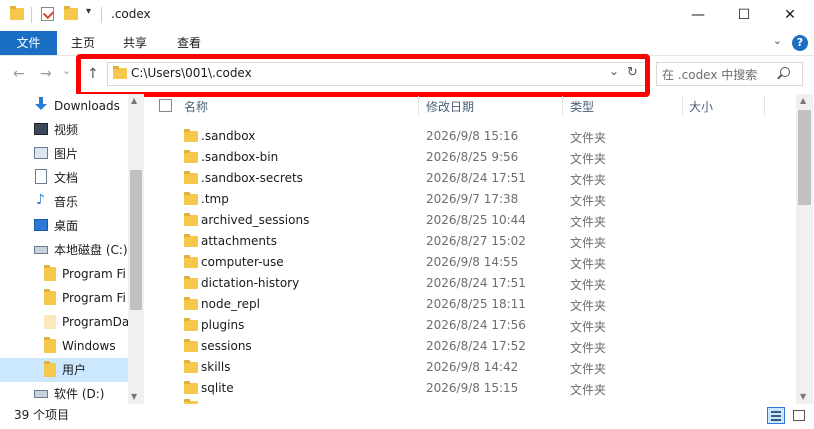 The image size is (814, 429). I want to click on table-row: plugins 2026/8/24 17:56 文件夹, so click(473, 325).